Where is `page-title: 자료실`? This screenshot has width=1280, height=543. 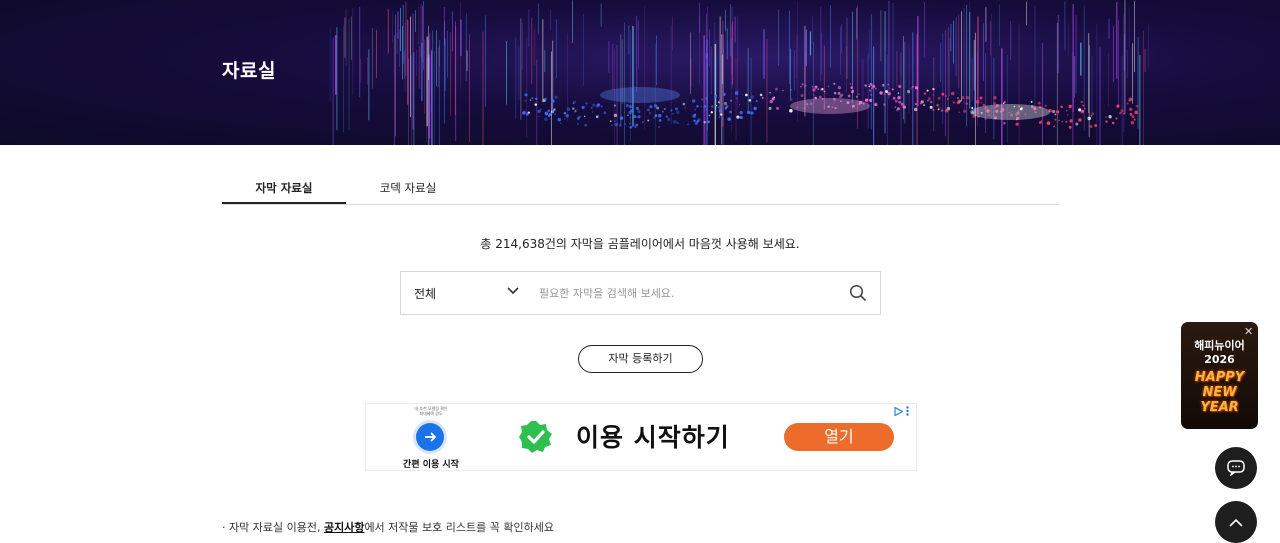
page-title: 자료실 is located at coordinates (249, 71).